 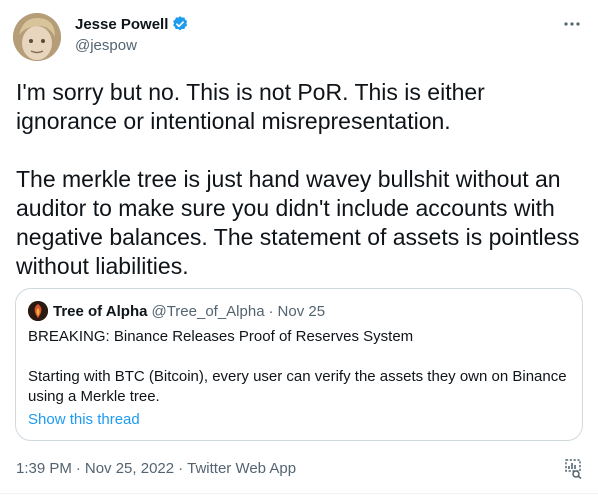 I want to click on analytics-icon, so click(x=573, y=469).